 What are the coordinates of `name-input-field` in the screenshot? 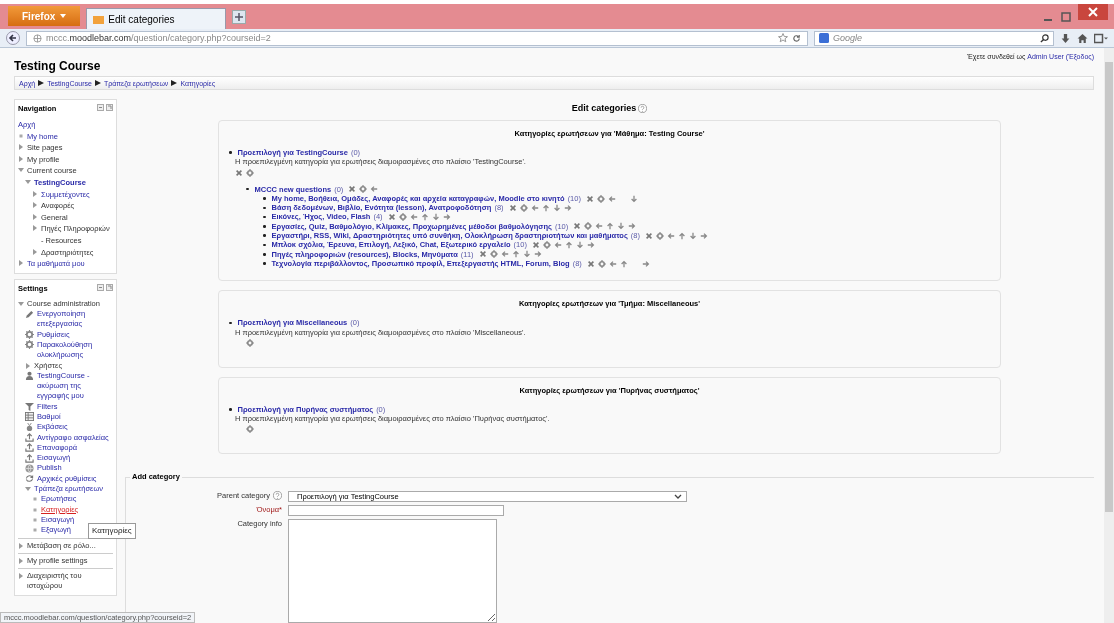 It's located at (396, 511).